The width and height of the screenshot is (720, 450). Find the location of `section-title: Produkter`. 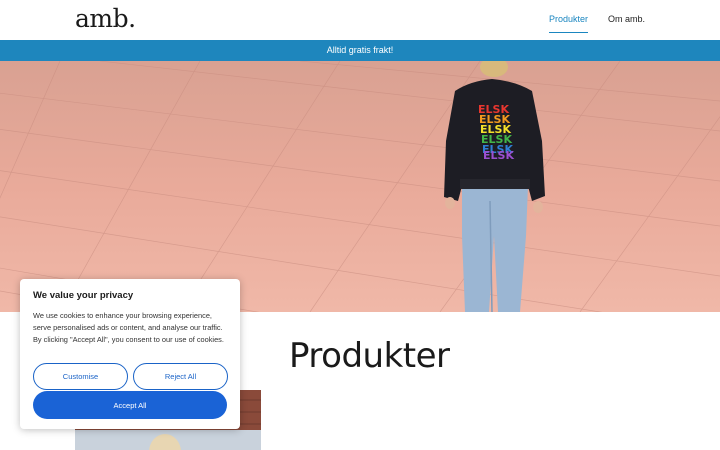

section-title: Produkter is located at coordinates (369, 356).